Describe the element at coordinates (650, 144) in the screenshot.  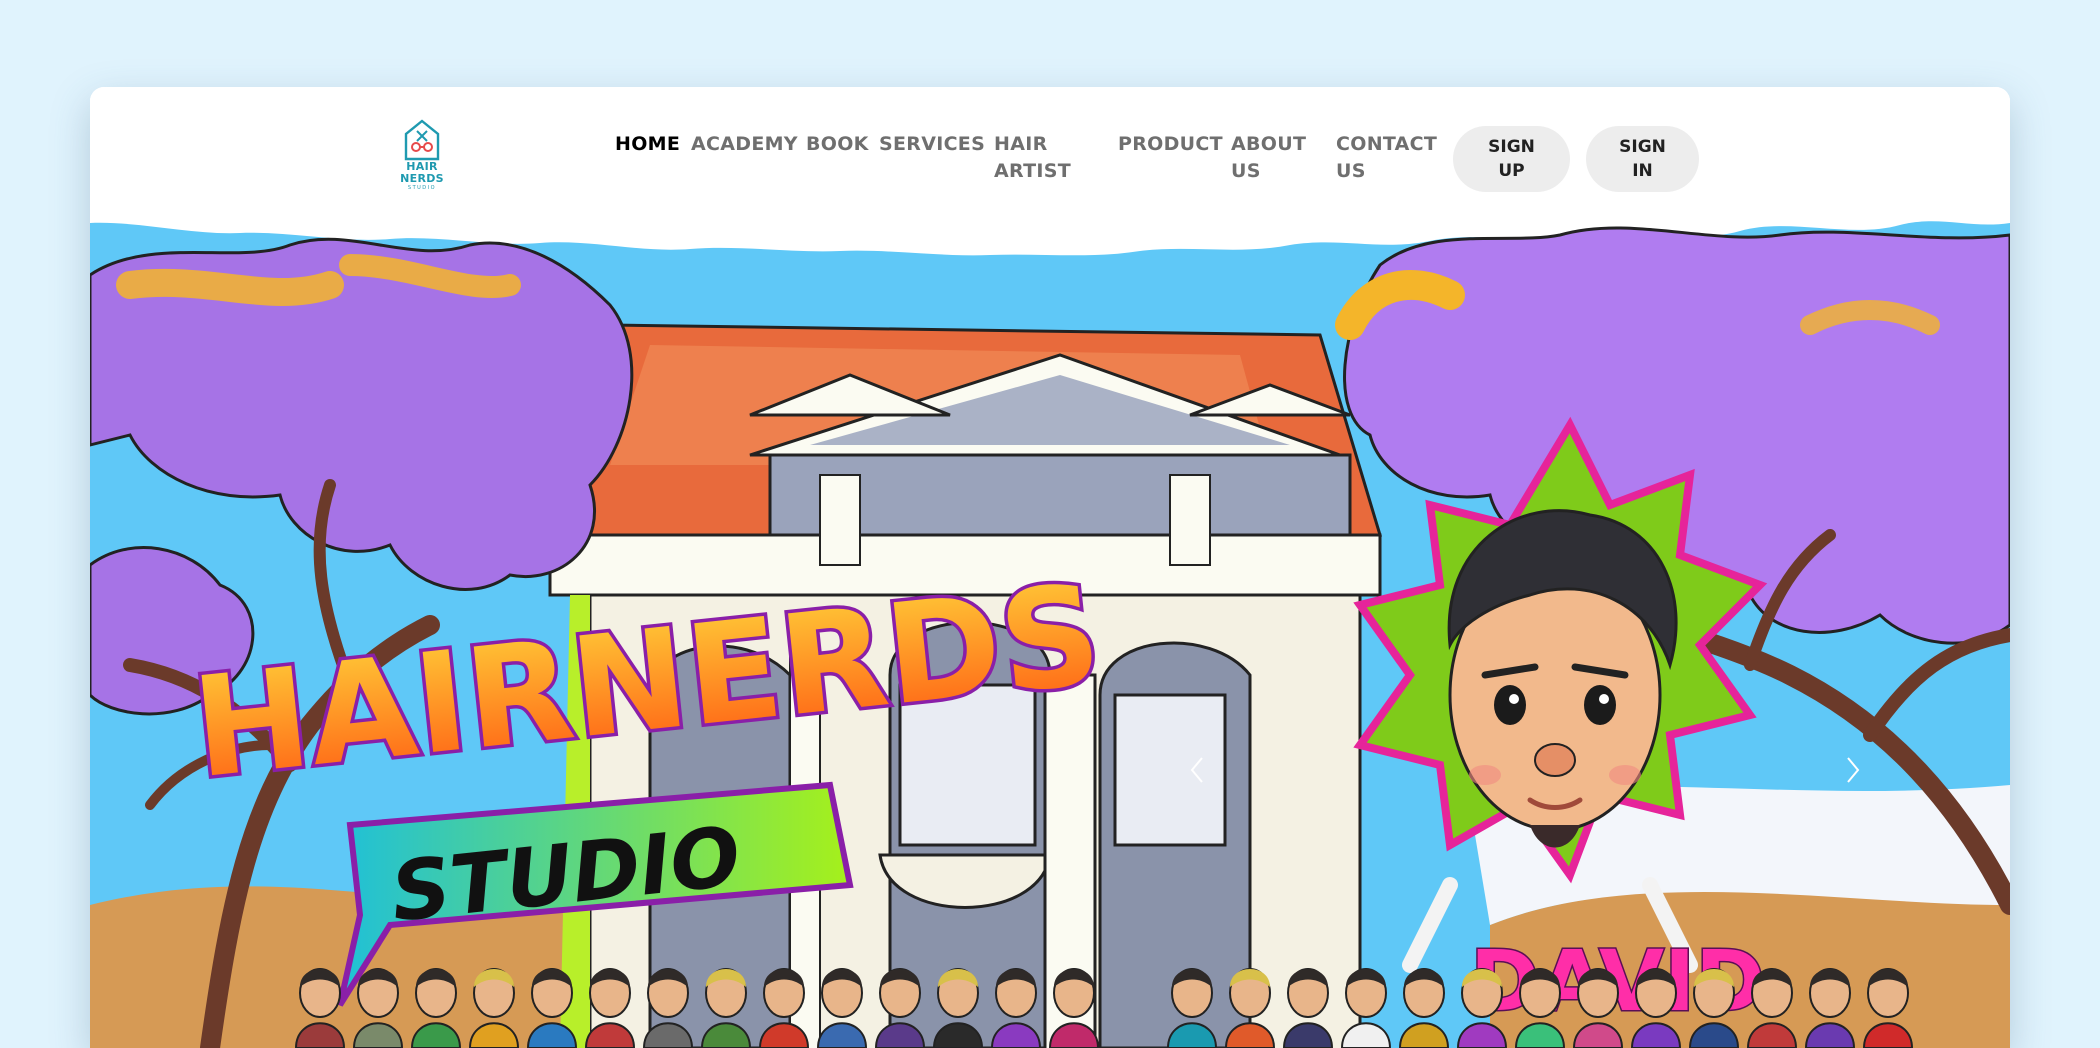
I see `nav-home: HOME` at that location.